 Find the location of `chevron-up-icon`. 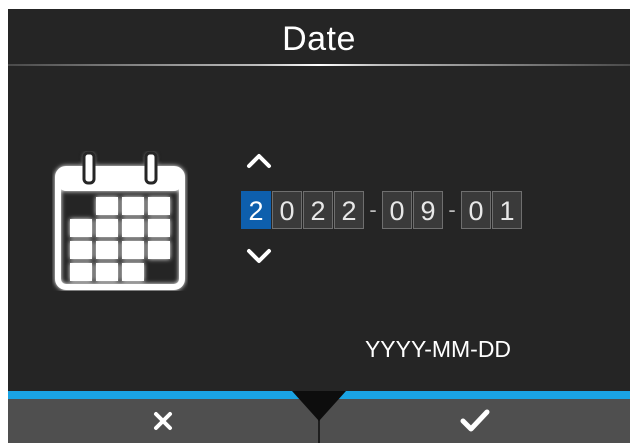

chevron-up-icon is located at coordinates (259, 161).